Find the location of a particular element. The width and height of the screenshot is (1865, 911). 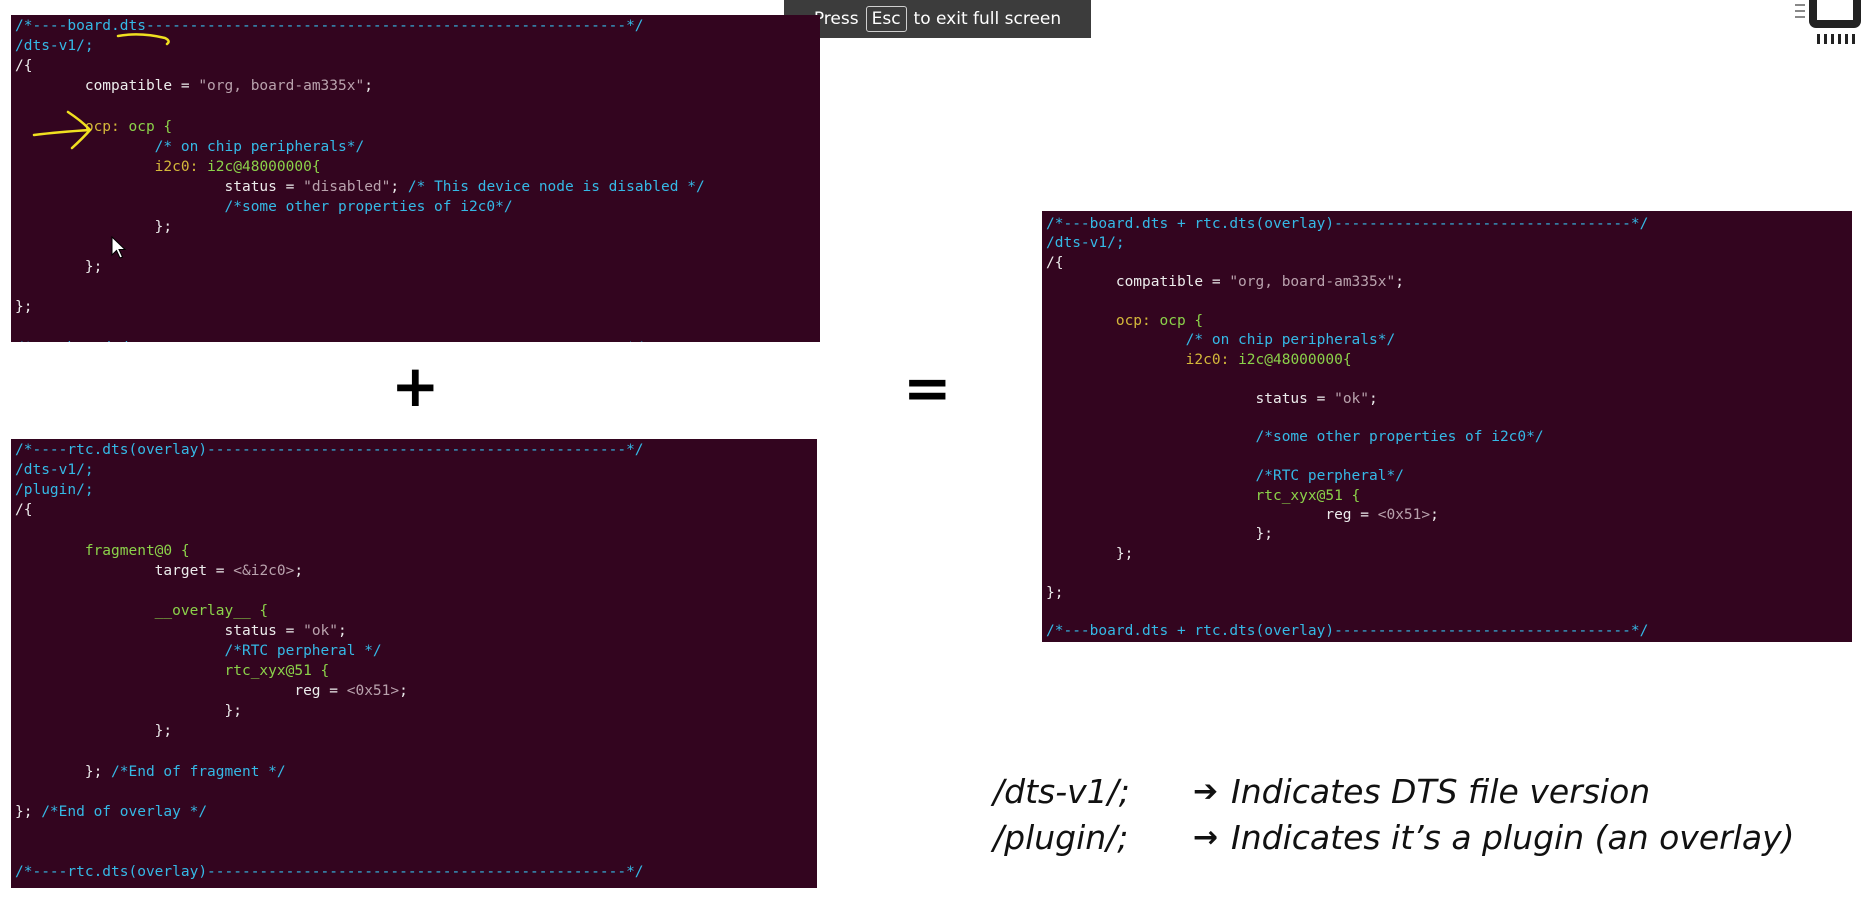

code-line: target = <&i2c0>; is located at coordinates (159, 571).